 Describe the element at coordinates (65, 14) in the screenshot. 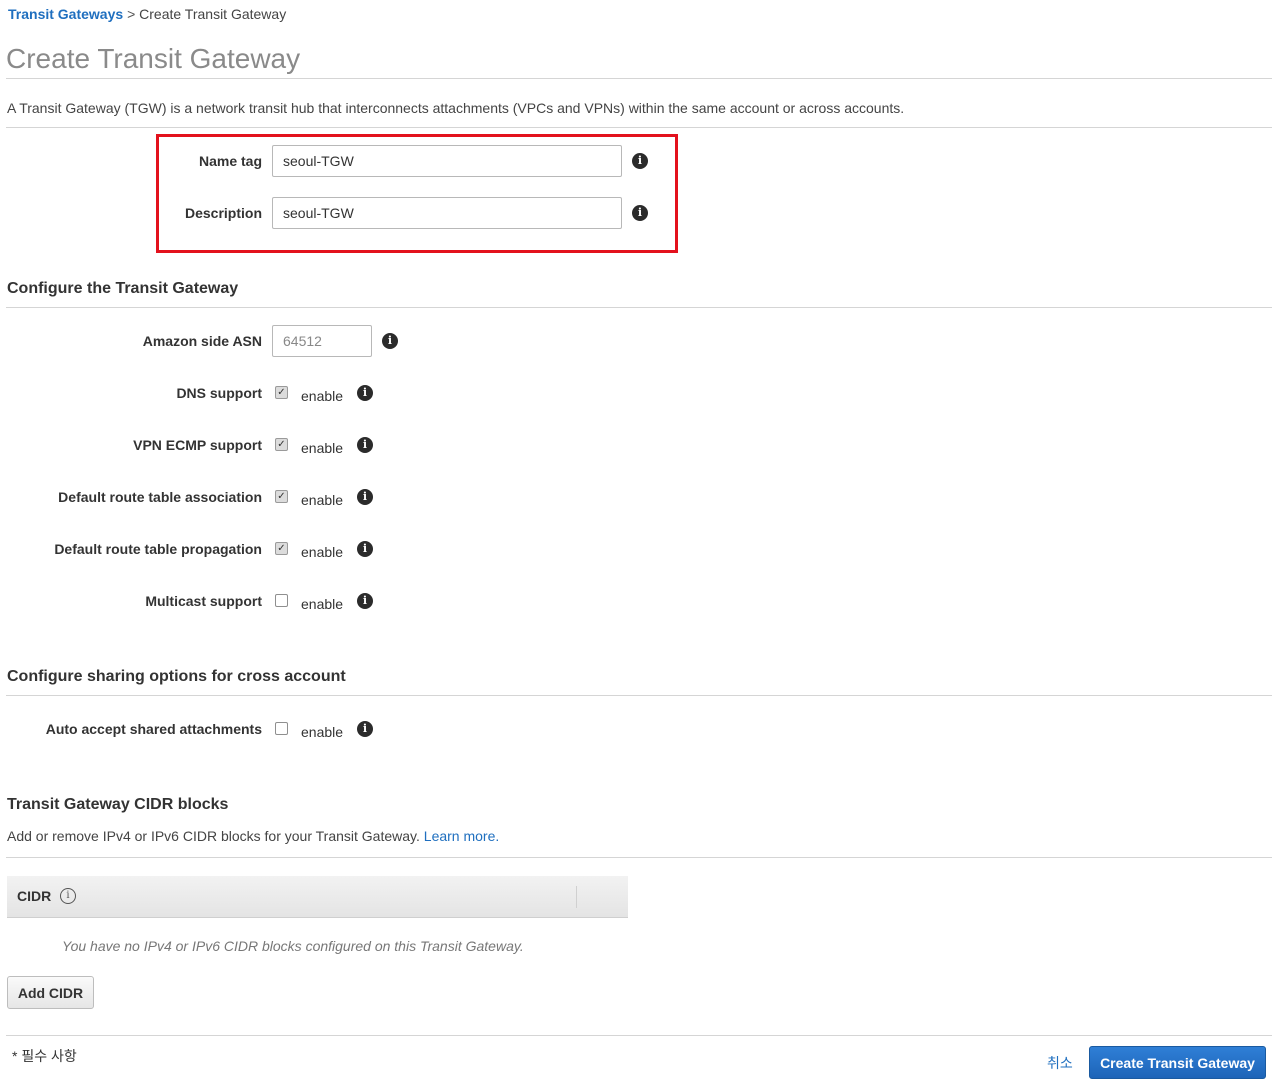

I see `breadcrumb-link-transit-gateways: Transit Gateways` at that location.